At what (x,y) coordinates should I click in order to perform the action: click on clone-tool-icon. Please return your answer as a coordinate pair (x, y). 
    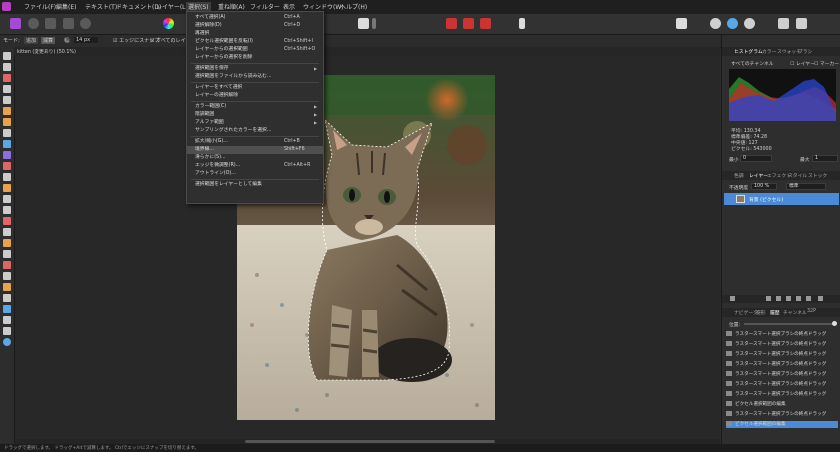
    Looking at the image, I should click on (7, 221).